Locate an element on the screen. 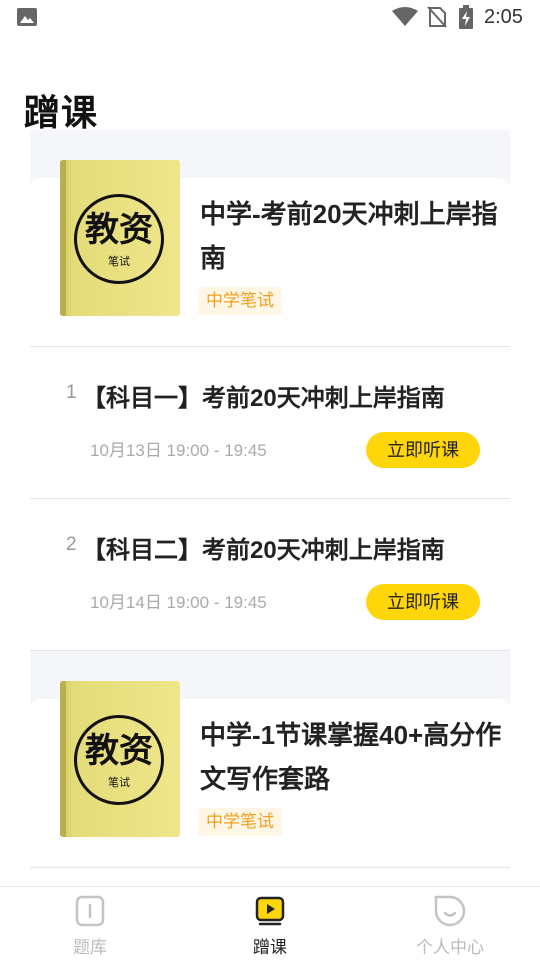 The height and width of the screenshot is (961, 540). wifi-icon is located at coordinates (405, 16).